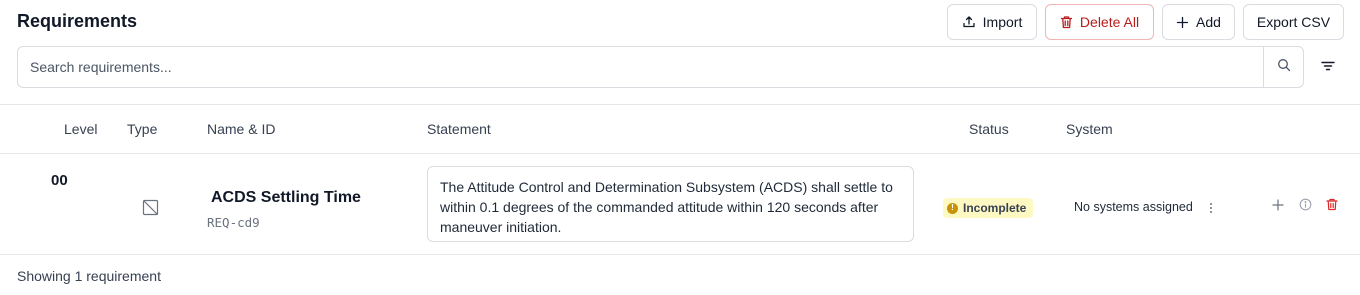 The image size is (1360, 295). What do you see at coordinates (1133, 207) in the screenshot?
I see `system-assignment: No systems assigned` at bounding box center [1133, 207].